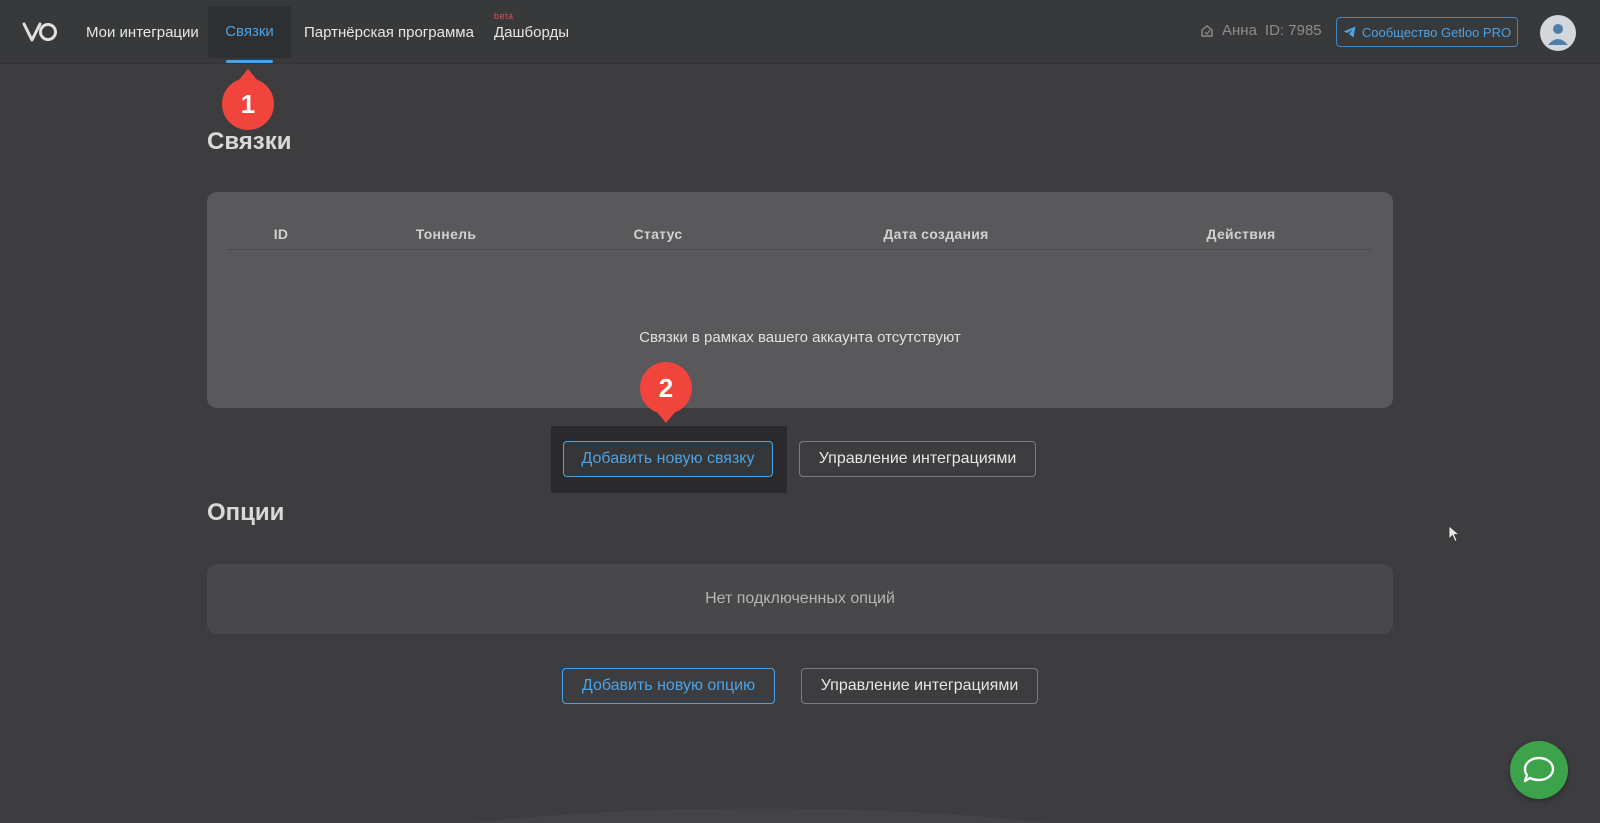  Describe the element at coordinates (142, 29) in the screenshot. I see `nav-my-integrations: Мои интеграции` at that location.